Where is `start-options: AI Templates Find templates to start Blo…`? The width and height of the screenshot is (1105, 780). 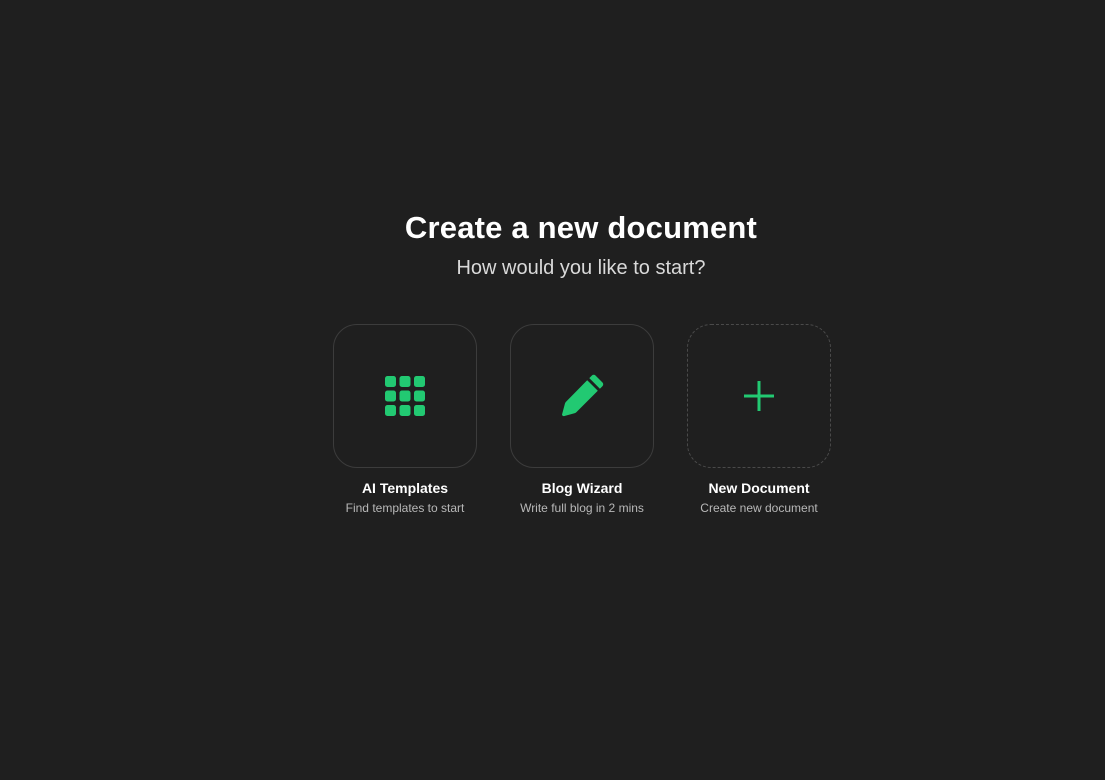
start-options: AI Templates Find templates to start Blo… is located at coordinates (582, 419).